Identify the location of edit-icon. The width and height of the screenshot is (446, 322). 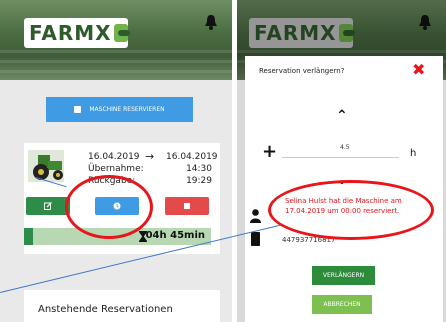
(48, 206).